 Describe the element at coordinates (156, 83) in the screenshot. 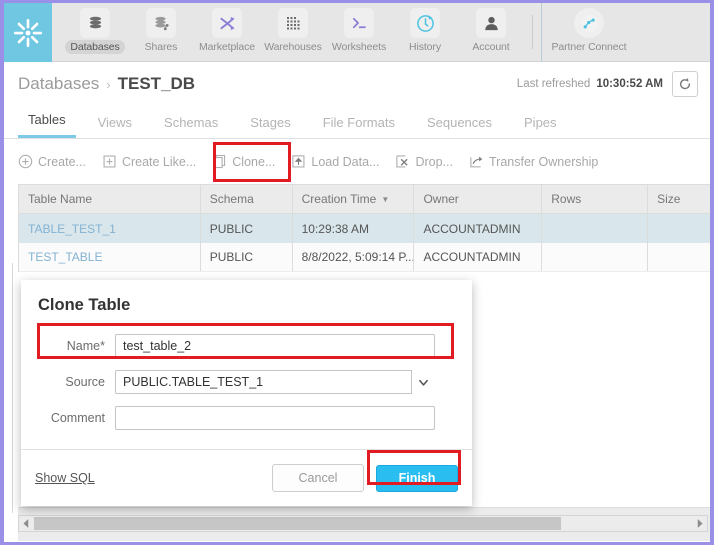

I see `breadcrumb-current: TEST_DB` at that location.